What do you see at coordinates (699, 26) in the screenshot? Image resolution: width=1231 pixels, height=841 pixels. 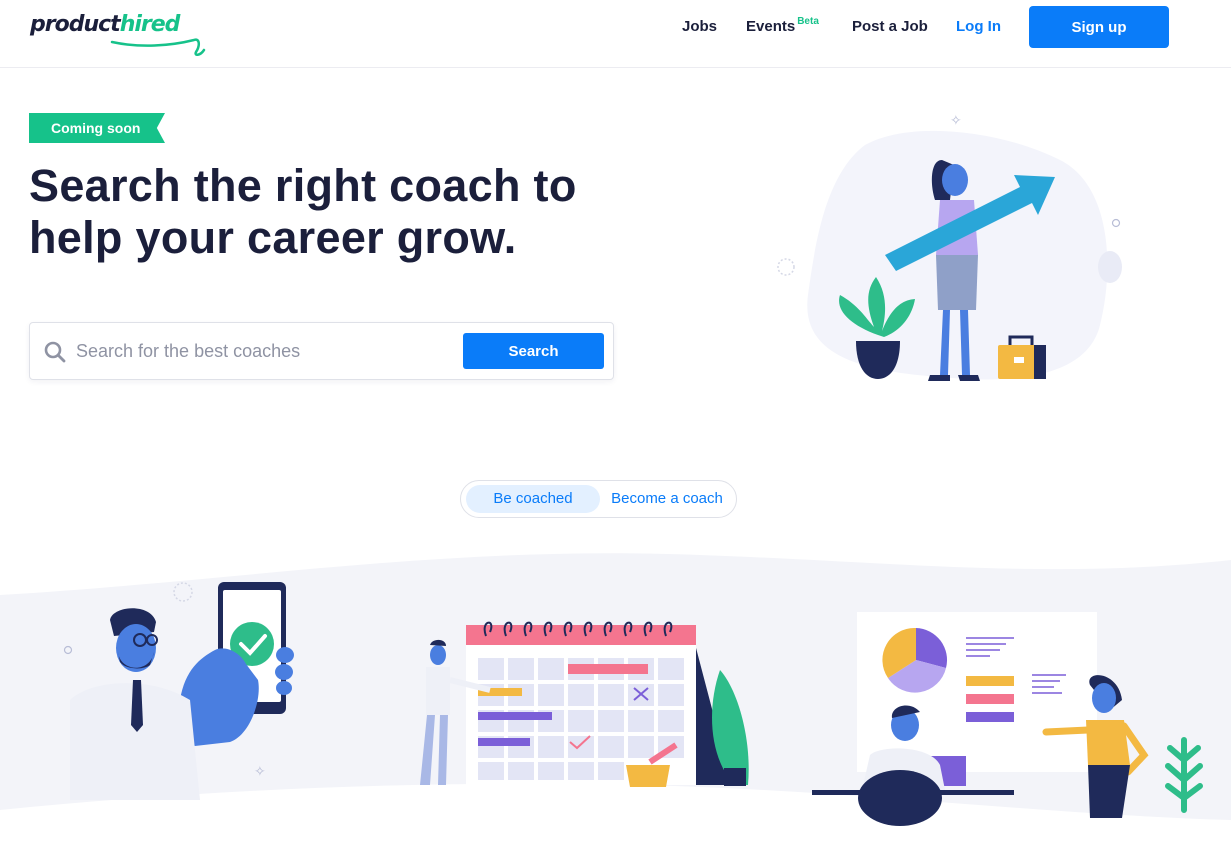 I see `nav-jobs-link: Jobs` at bounding box center [699, 26].